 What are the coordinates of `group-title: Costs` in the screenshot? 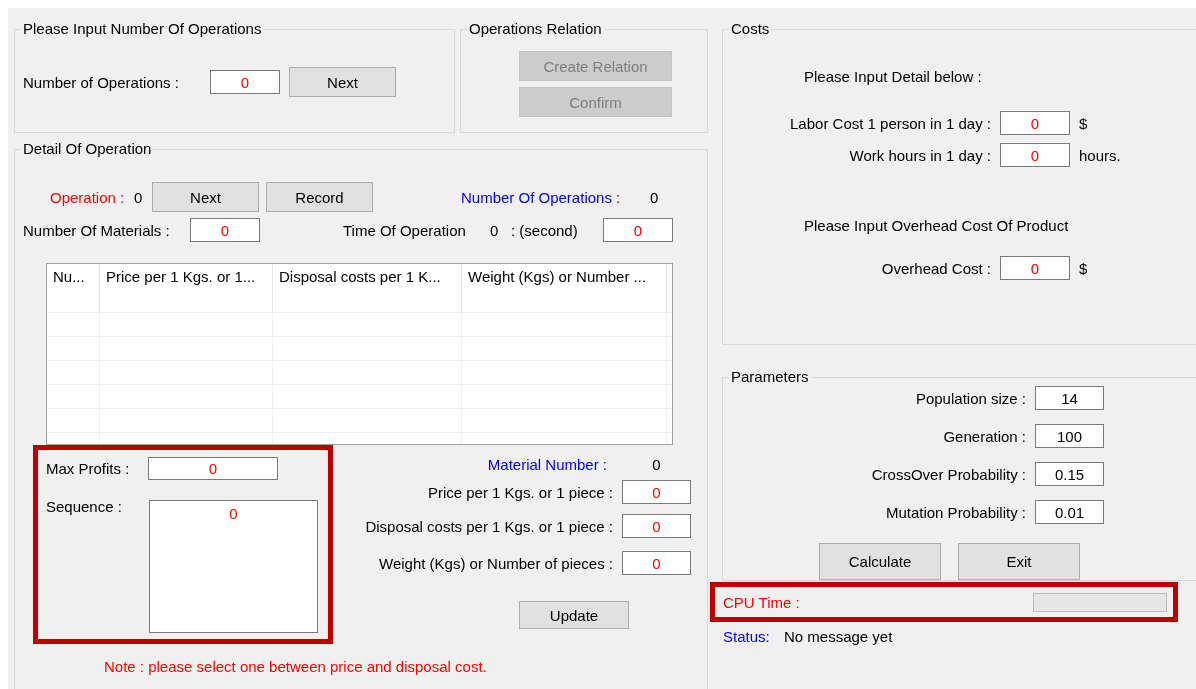 It's located at (750, 29).